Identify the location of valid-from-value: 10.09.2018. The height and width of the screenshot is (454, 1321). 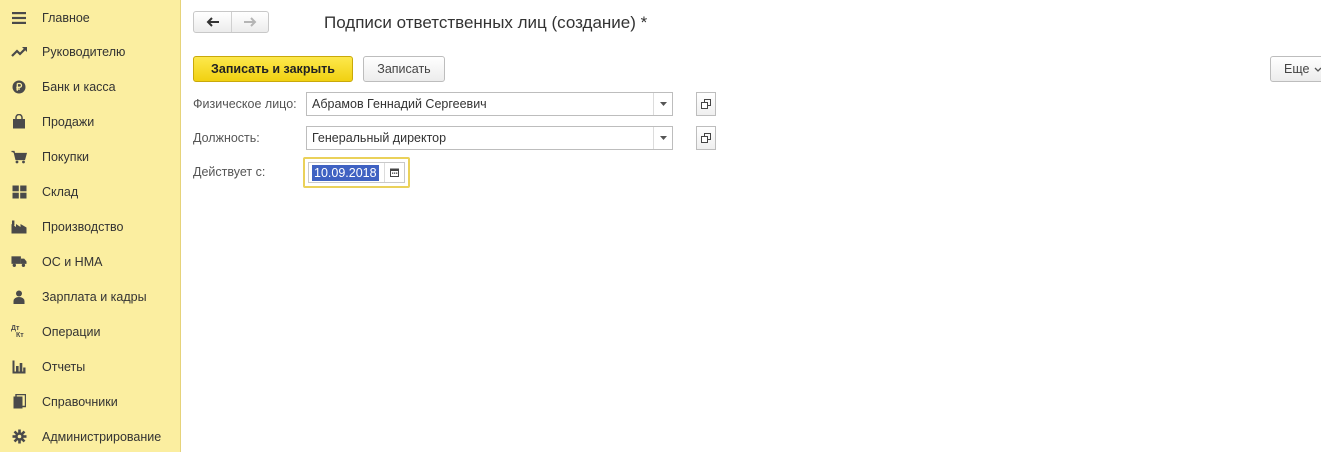
(345, 173).